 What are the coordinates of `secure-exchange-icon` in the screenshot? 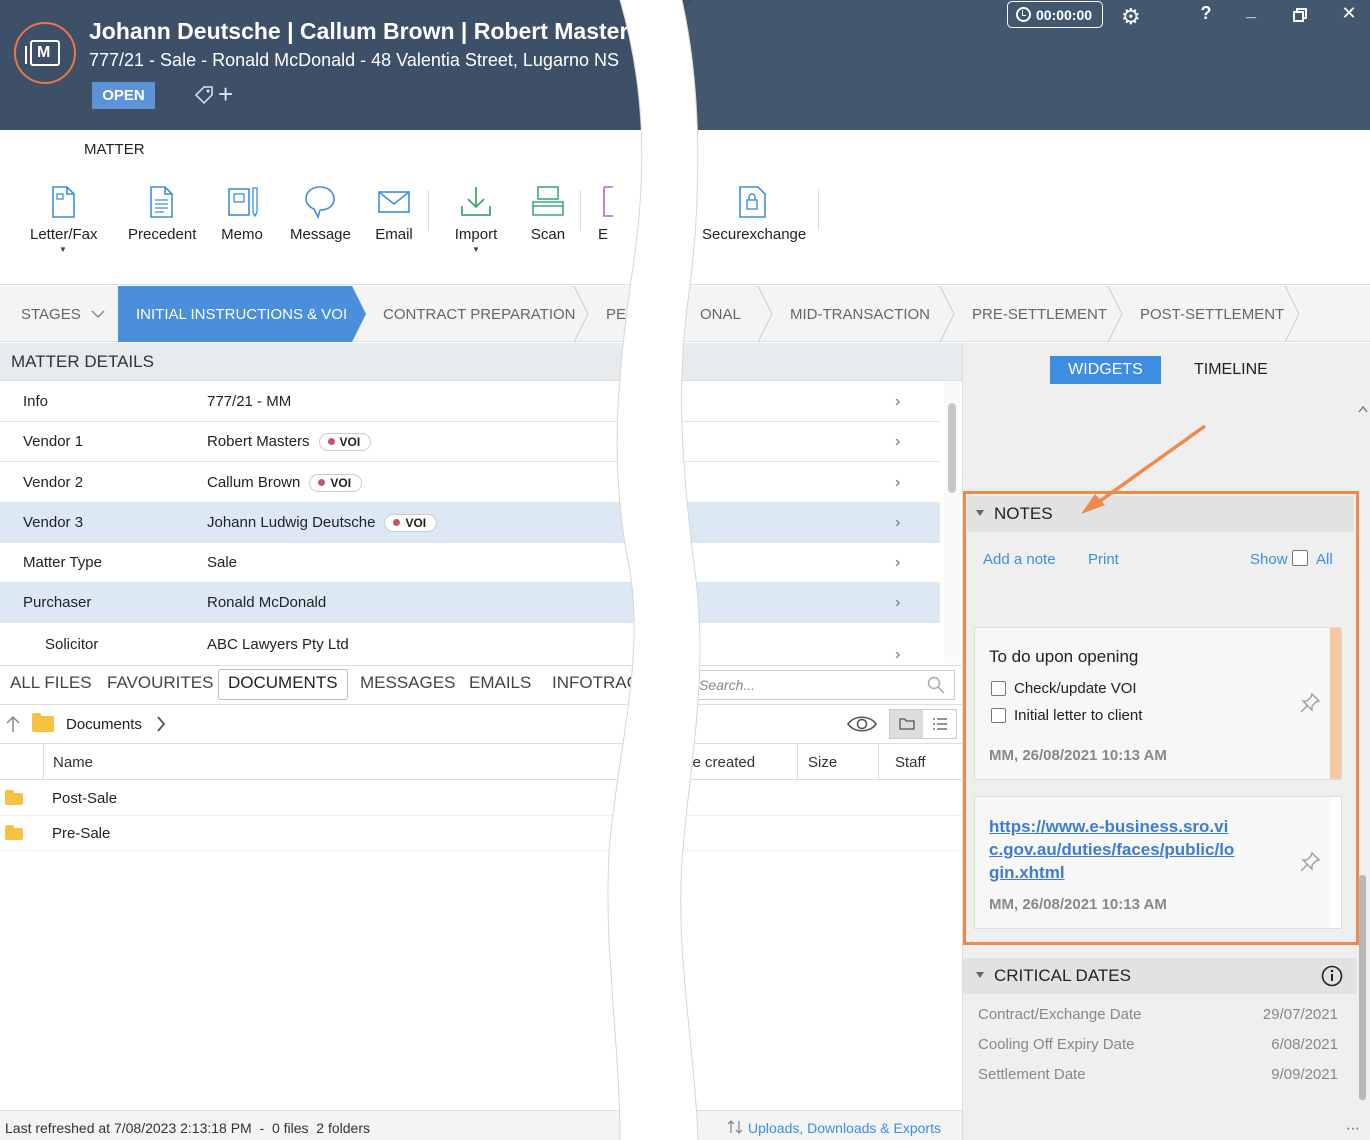 It's located at (752, 202).